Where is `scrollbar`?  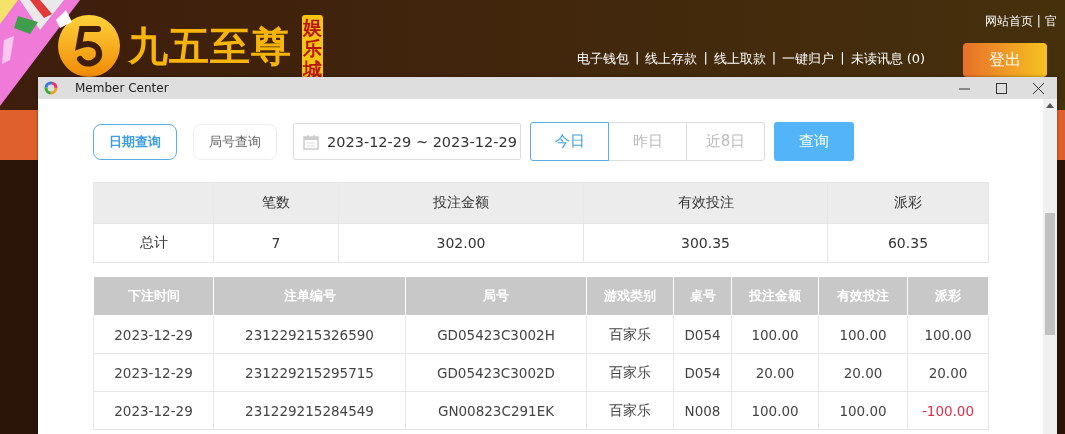
scrollbar is located at coordinates (1050, 266).